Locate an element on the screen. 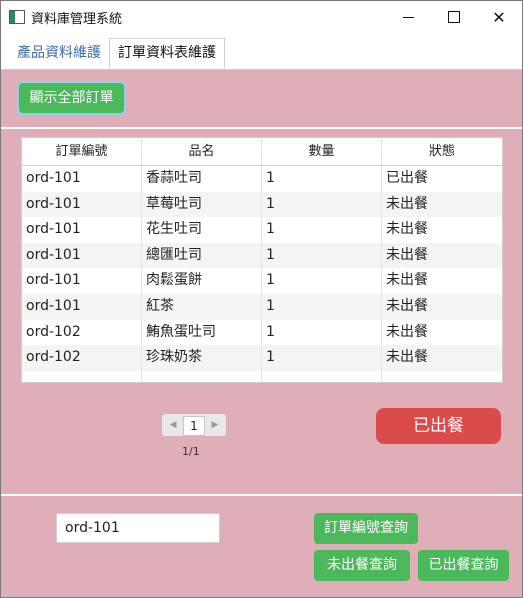 The height and width of the screenshot is (598, 523). tab-product-maintenance: 產品資料維護 is located at coordinates (59, 53).